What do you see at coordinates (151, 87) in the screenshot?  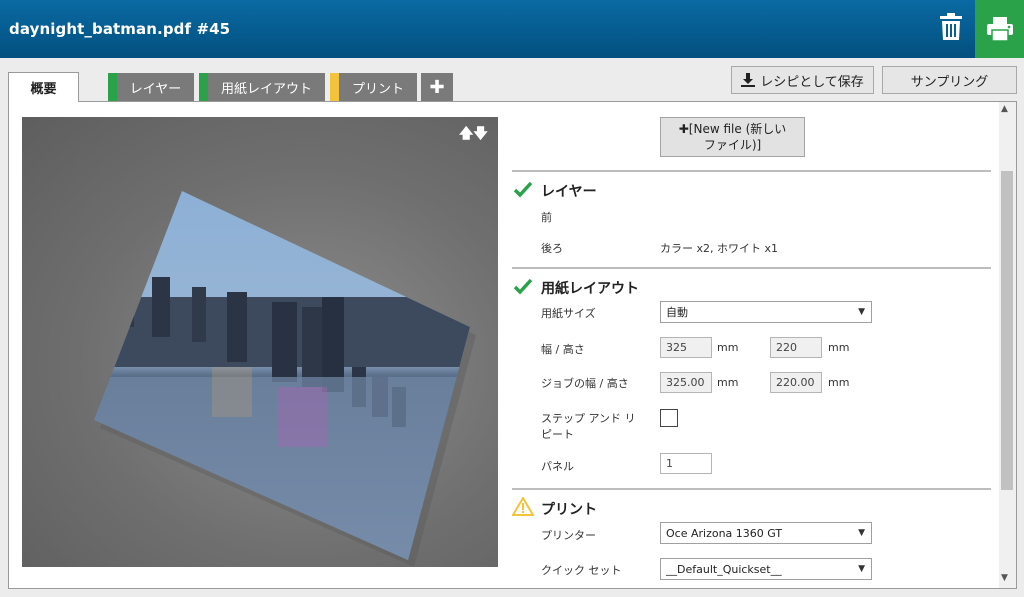 I see `tab-layer: レイヤー` at bounding box center [151, 87].